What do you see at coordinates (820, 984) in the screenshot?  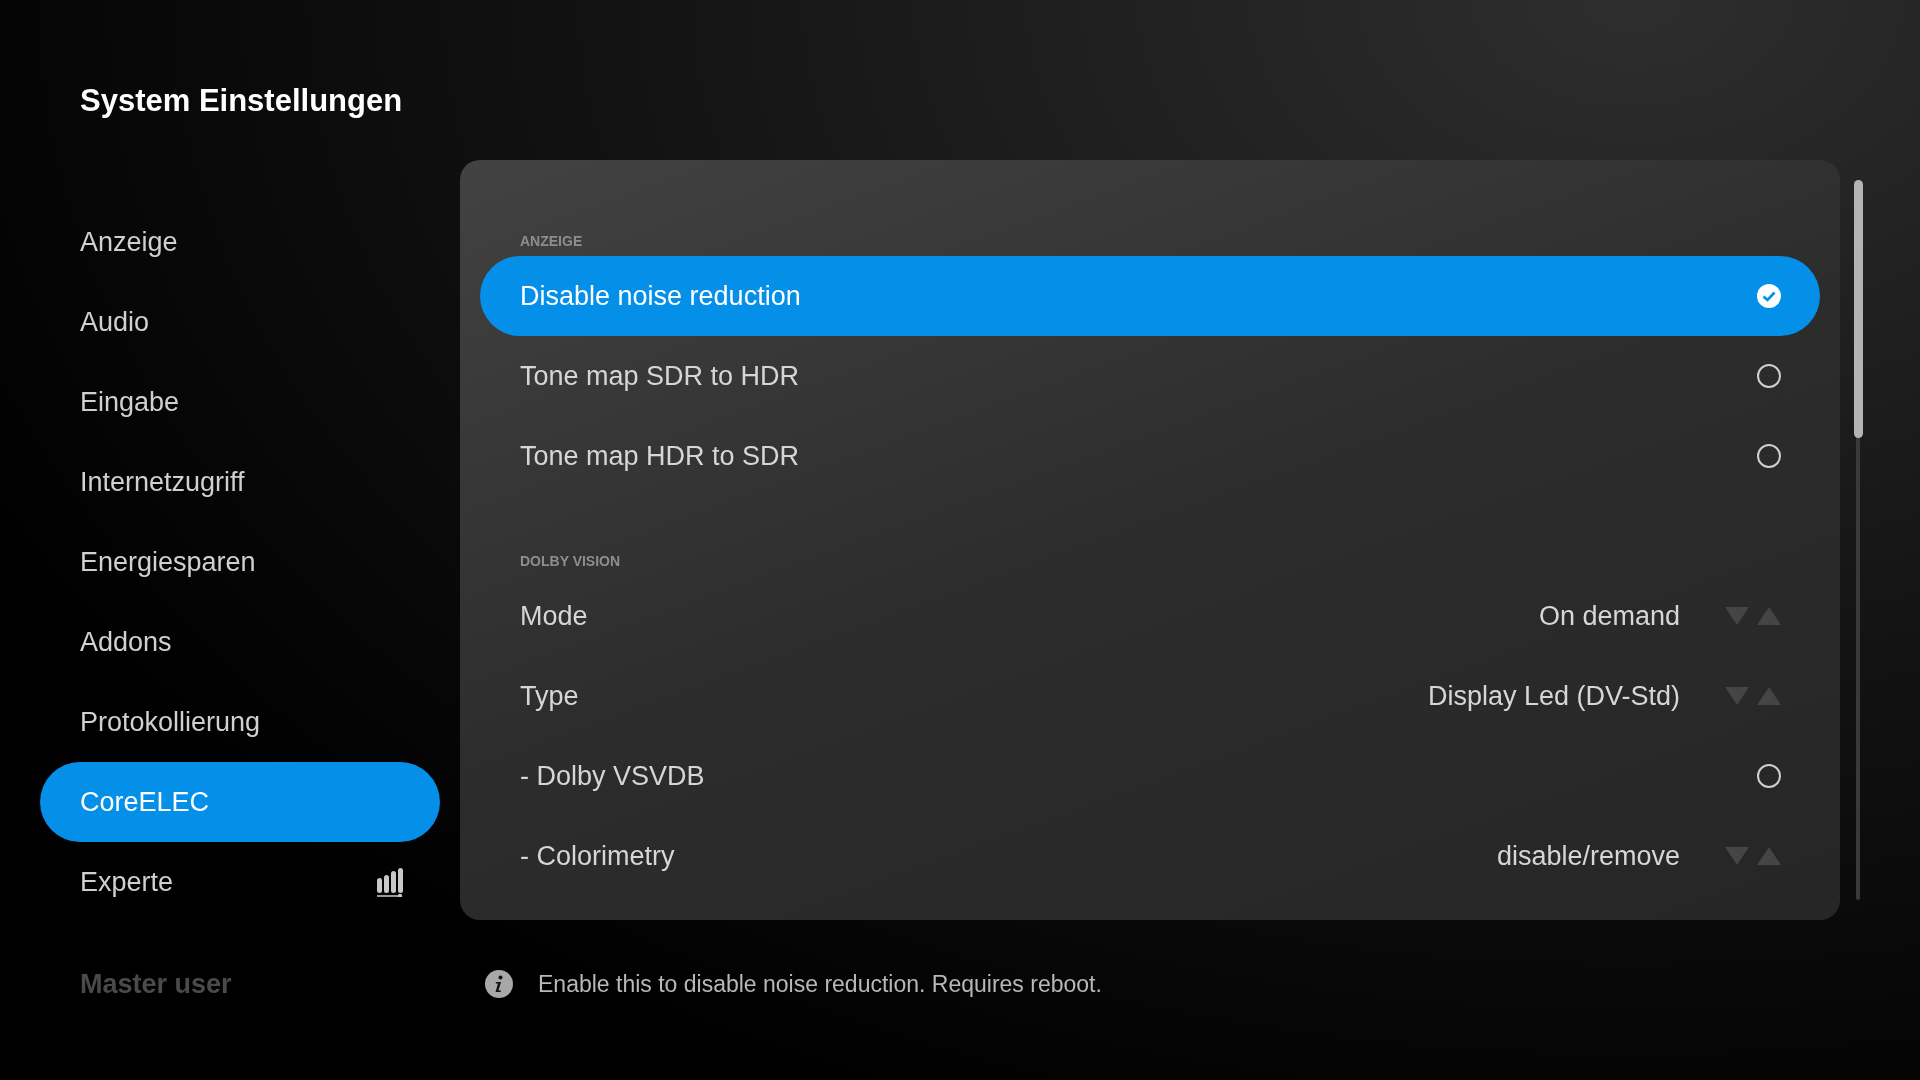 I see `info-text: Enable this to disable noise reduction. Requires reboot.` at bounding box center [820, 984].